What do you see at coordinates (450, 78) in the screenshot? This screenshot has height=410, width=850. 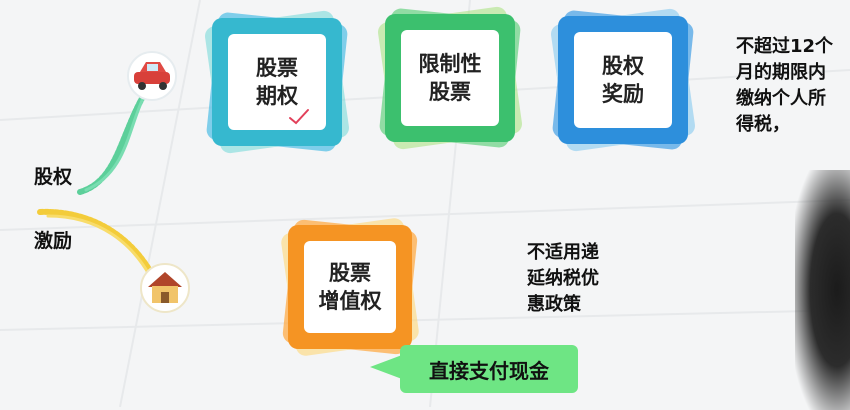 I see `tile-restricted-stock: 限制性 股票` at bounding box center [450, 78].